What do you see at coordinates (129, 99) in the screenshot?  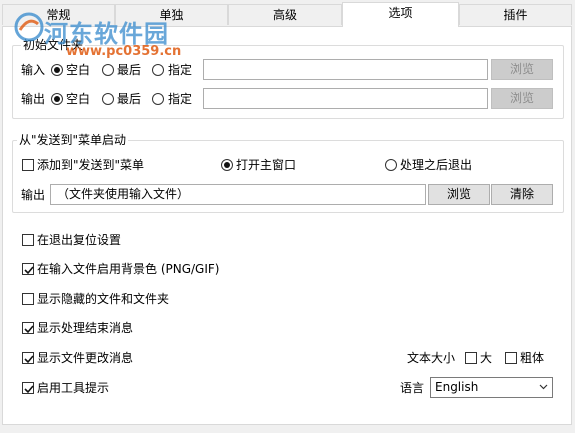 I see `output-last-label: 最后` at bounding box center [129, 99].